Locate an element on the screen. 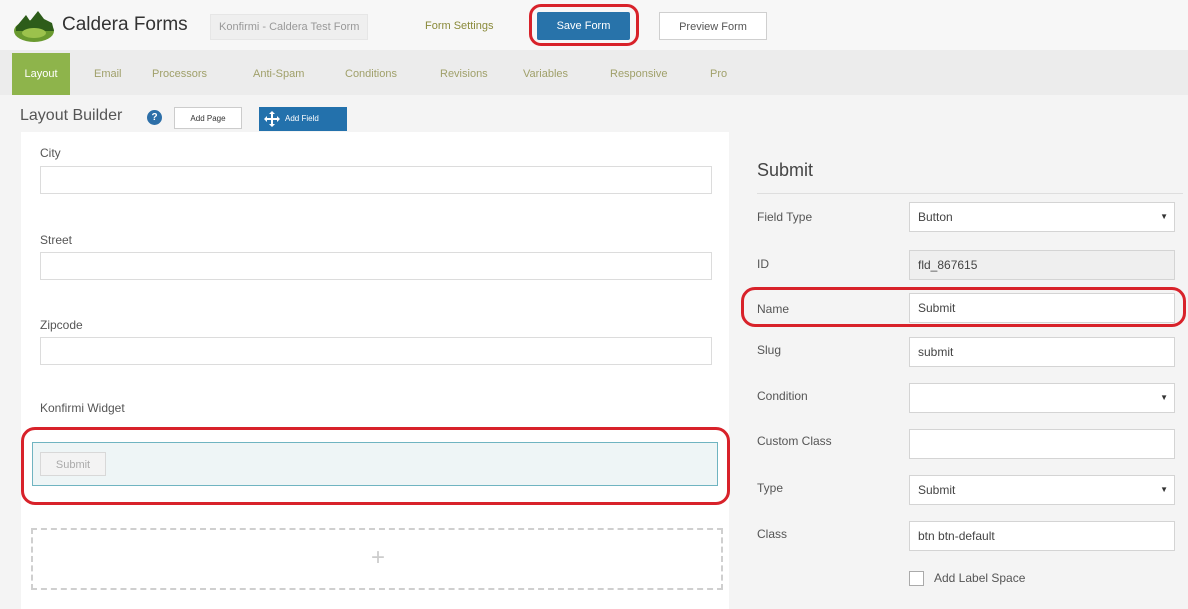 The image size is (1188, 609). move-icon is located at coordinates (272, 119).